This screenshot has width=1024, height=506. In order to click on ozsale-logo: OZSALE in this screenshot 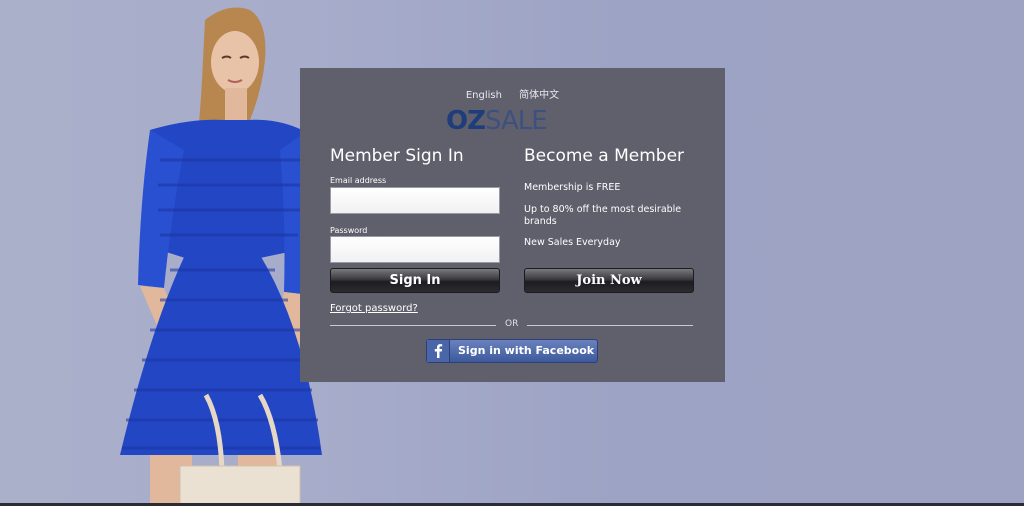, I will do `click(513, 121)`.